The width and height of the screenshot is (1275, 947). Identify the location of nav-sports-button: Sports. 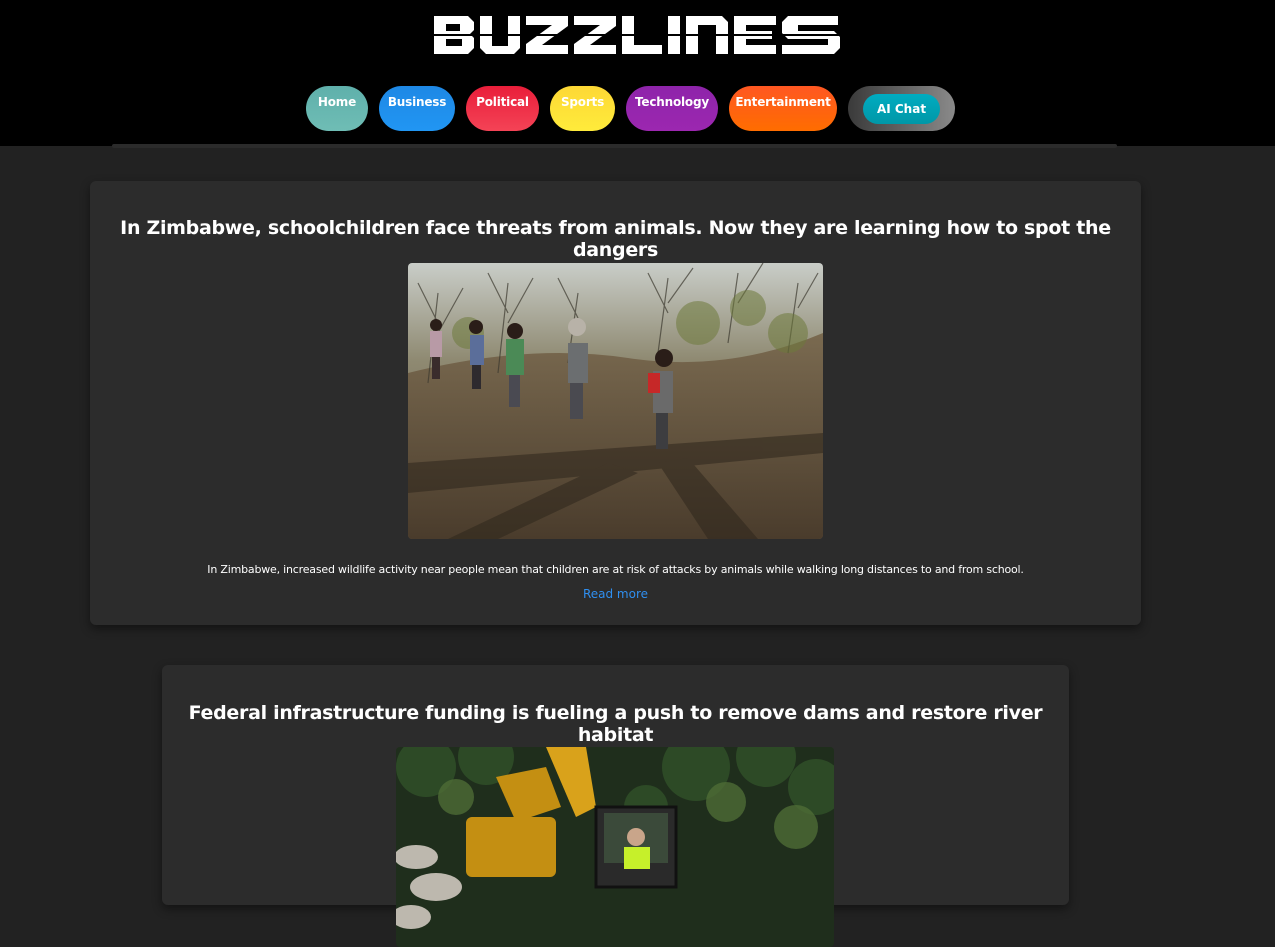
(582, 108).